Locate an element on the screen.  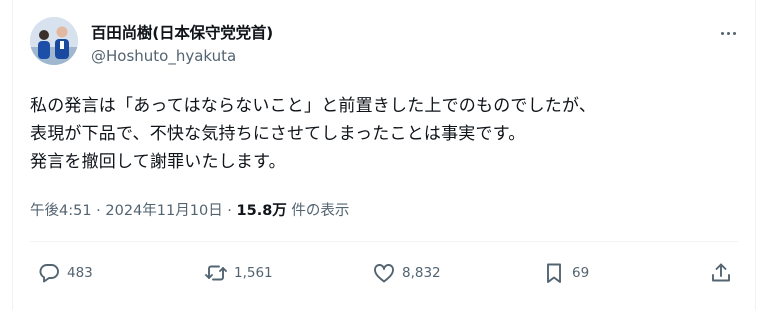
avatar is located at coordinates (54, 41).